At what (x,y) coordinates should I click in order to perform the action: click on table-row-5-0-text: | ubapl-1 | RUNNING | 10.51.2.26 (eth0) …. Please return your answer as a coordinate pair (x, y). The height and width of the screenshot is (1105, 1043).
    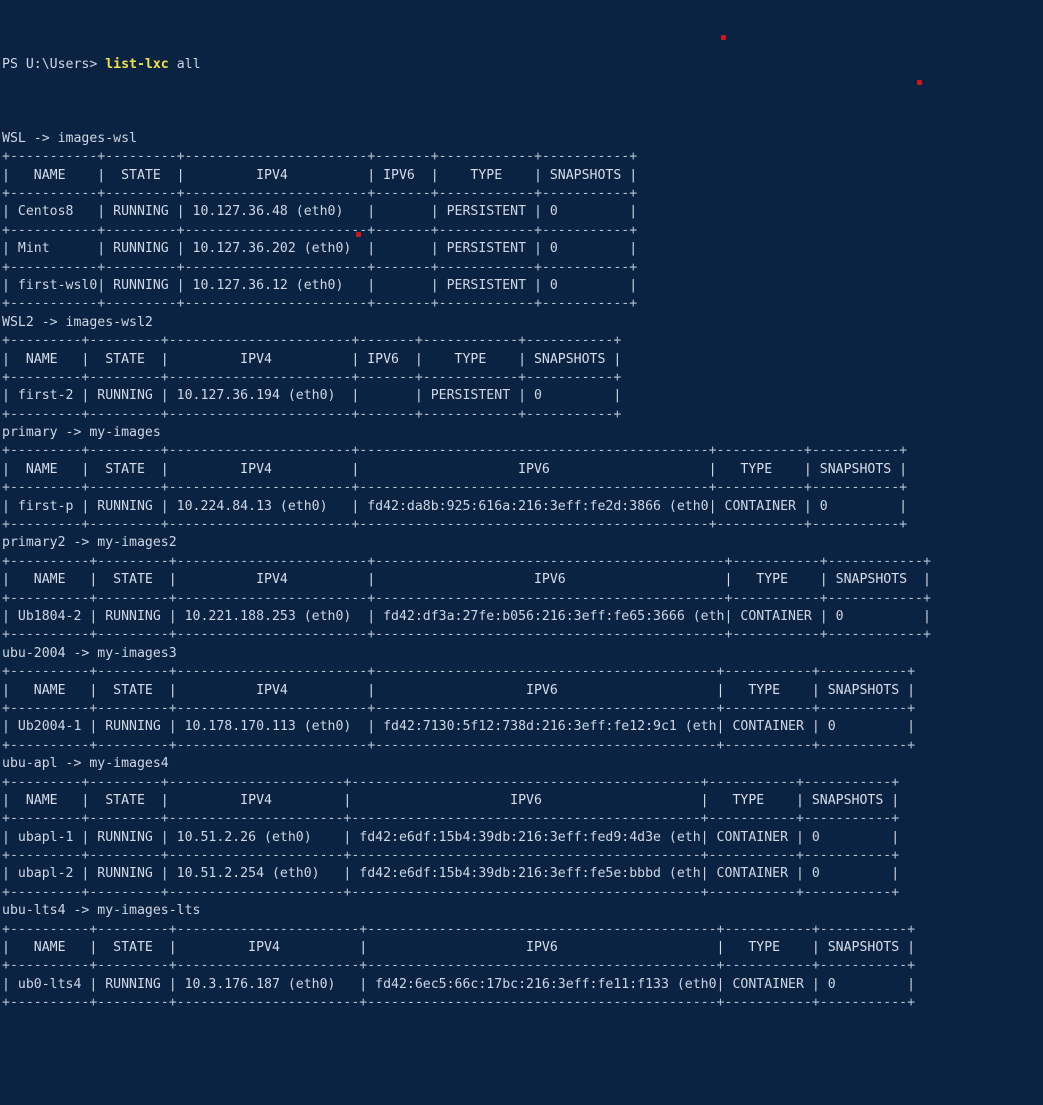
    Looking at the image, I should click on (451, 837).